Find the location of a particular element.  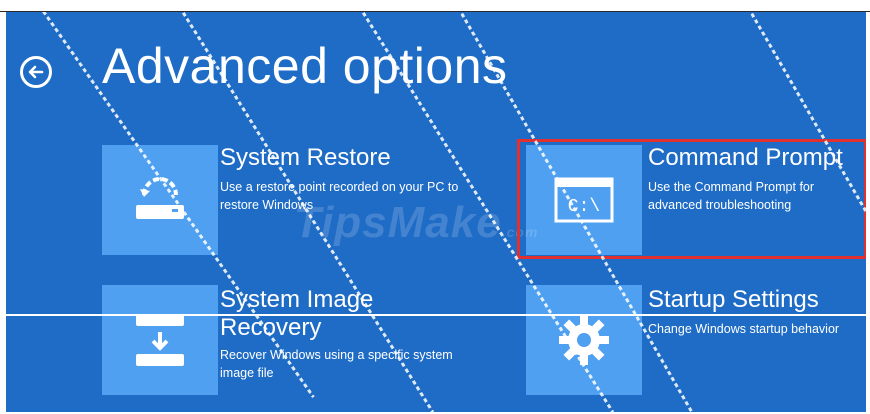

system-image-recovery-icon is located at coordinates (160, 340).